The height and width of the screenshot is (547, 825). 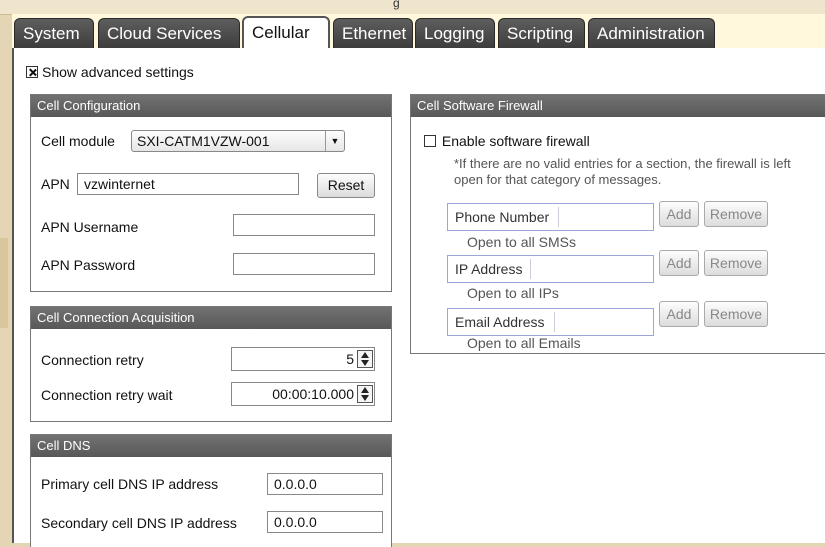 What do you see at coordinates (32, 72) in the screenshot?
I see `advanced-checkbox` at bounding box center [32, 72].